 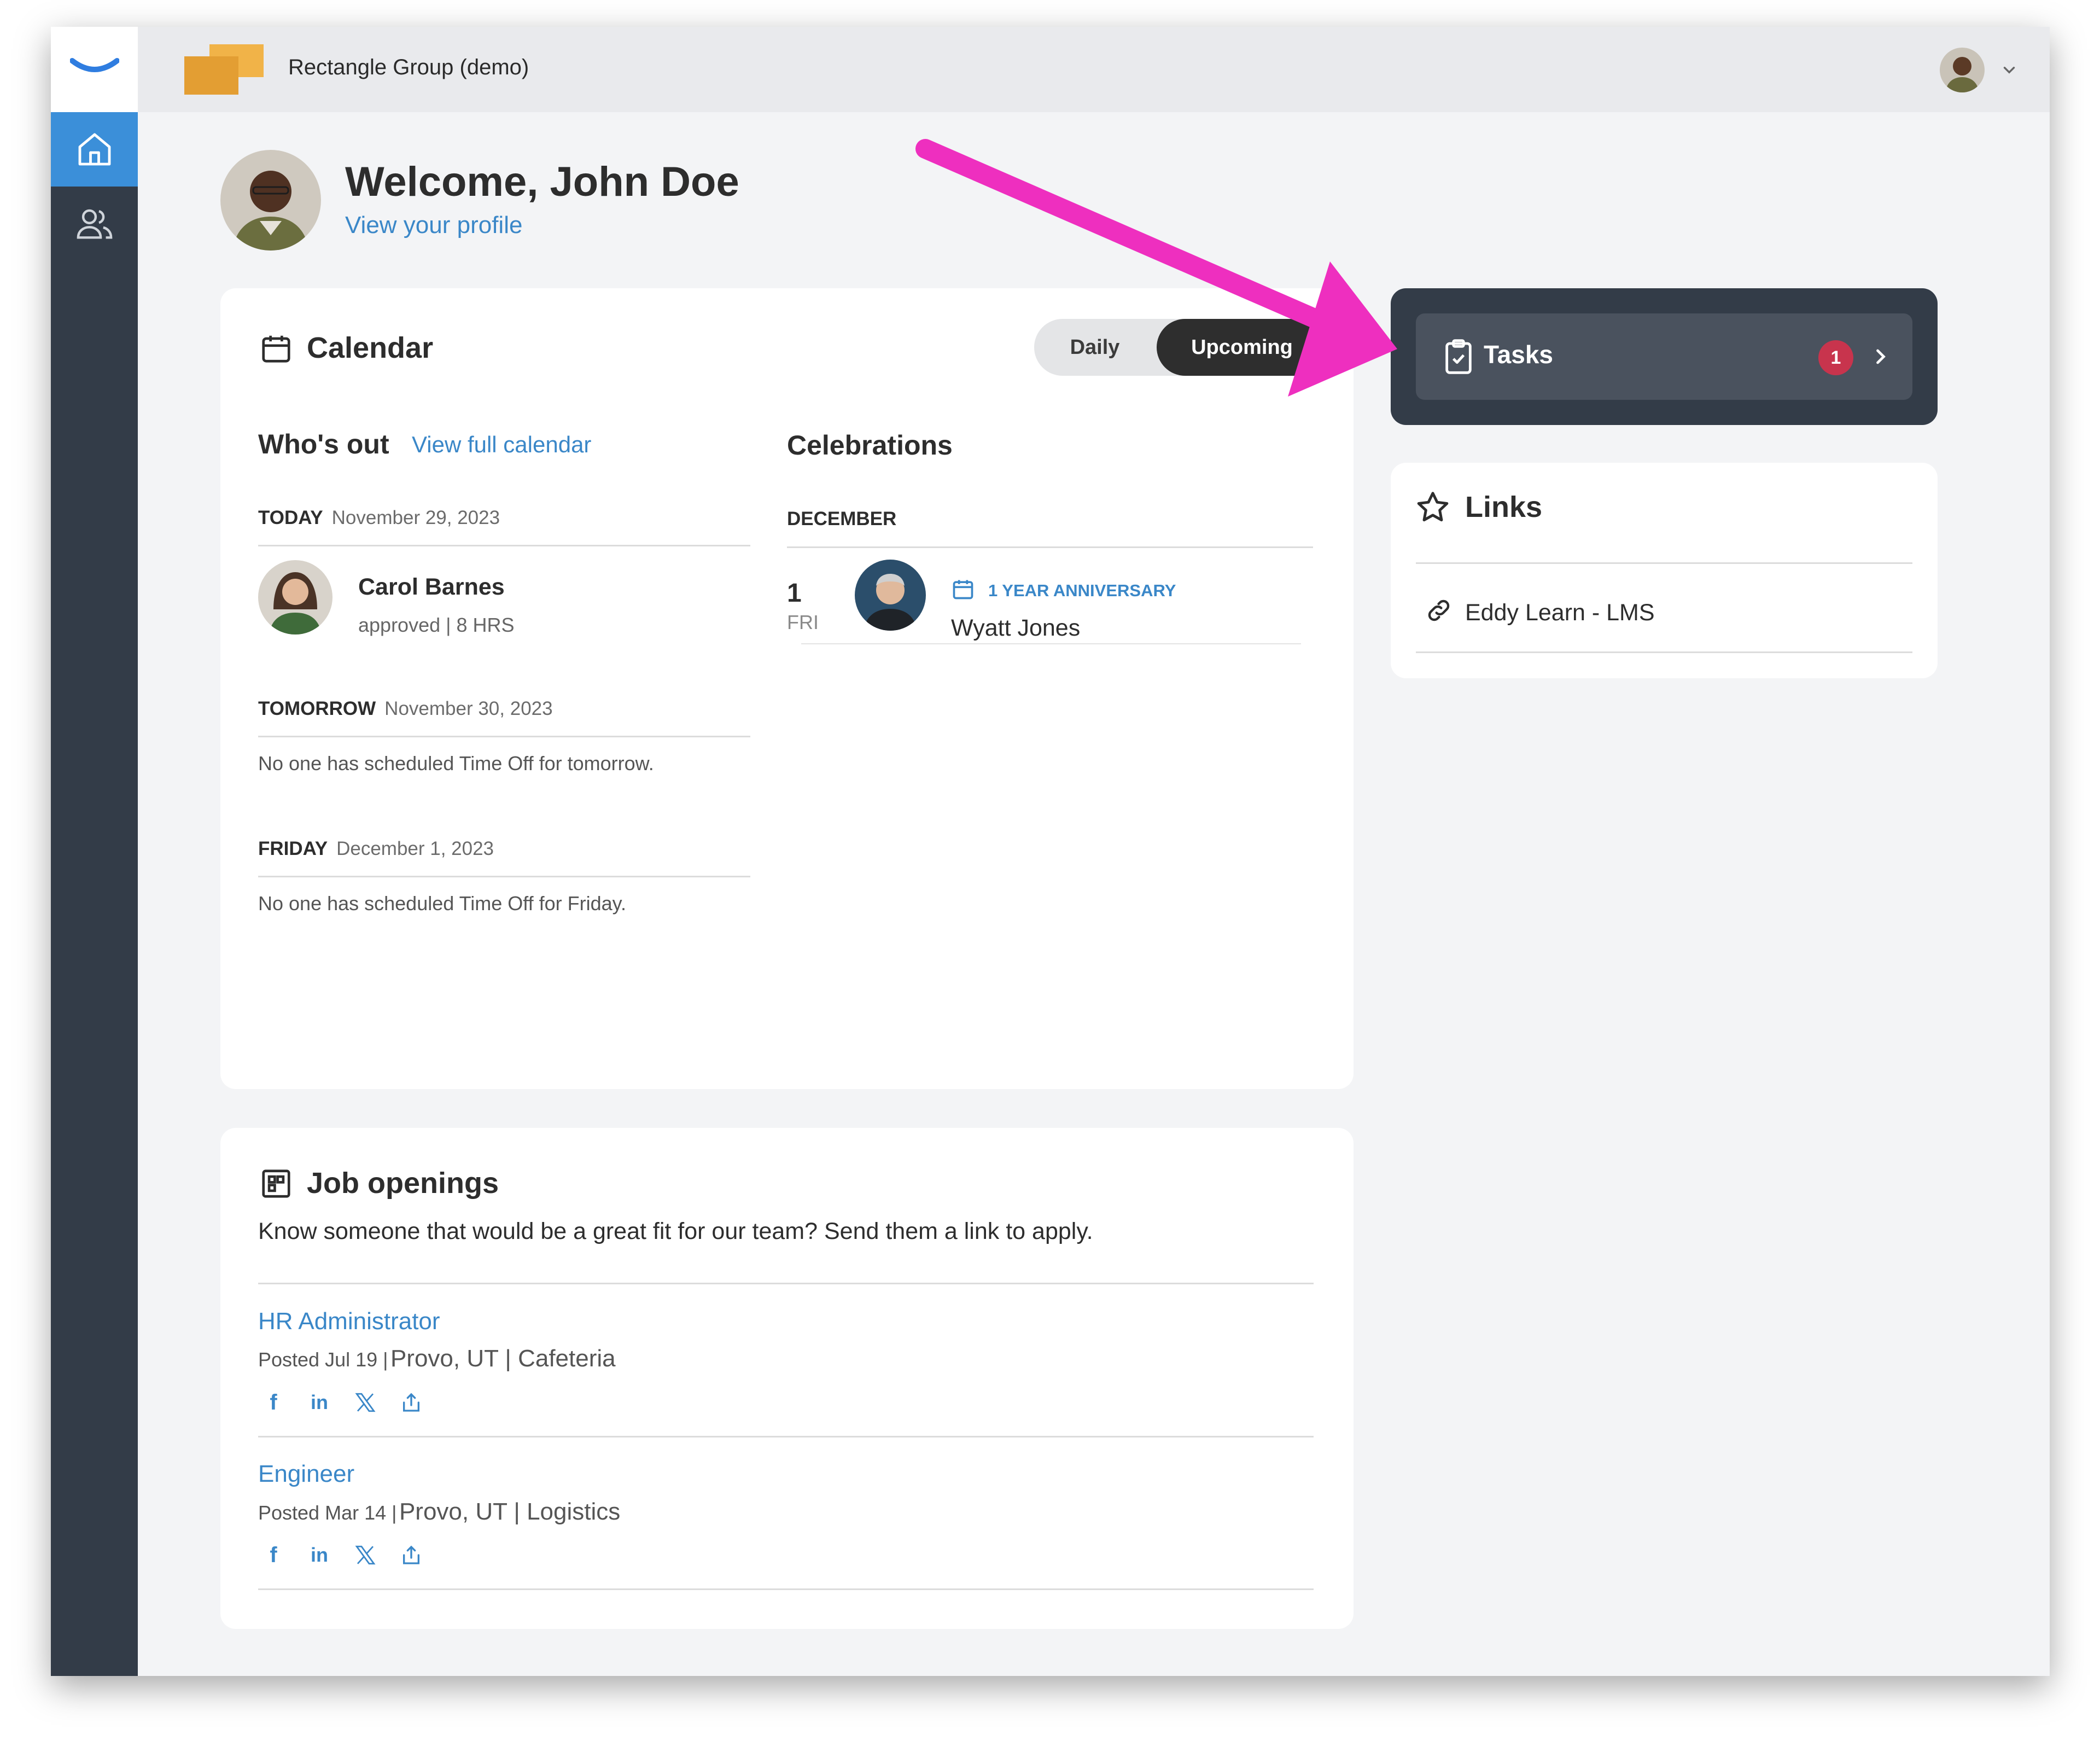 What do you see at coordinates (323, 444) in the screenshot?
I see `whos-out-title: Who's out` at bounding box center [323, 444].